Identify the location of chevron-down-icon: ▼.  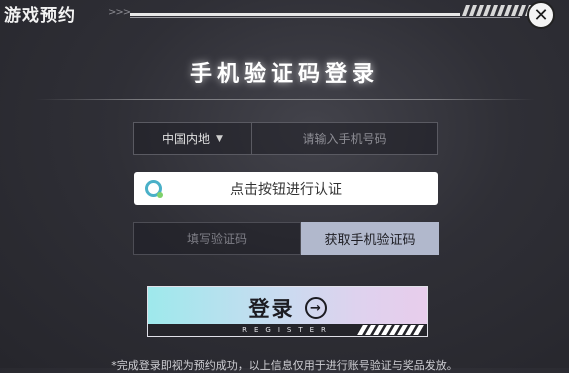
(219, 138).